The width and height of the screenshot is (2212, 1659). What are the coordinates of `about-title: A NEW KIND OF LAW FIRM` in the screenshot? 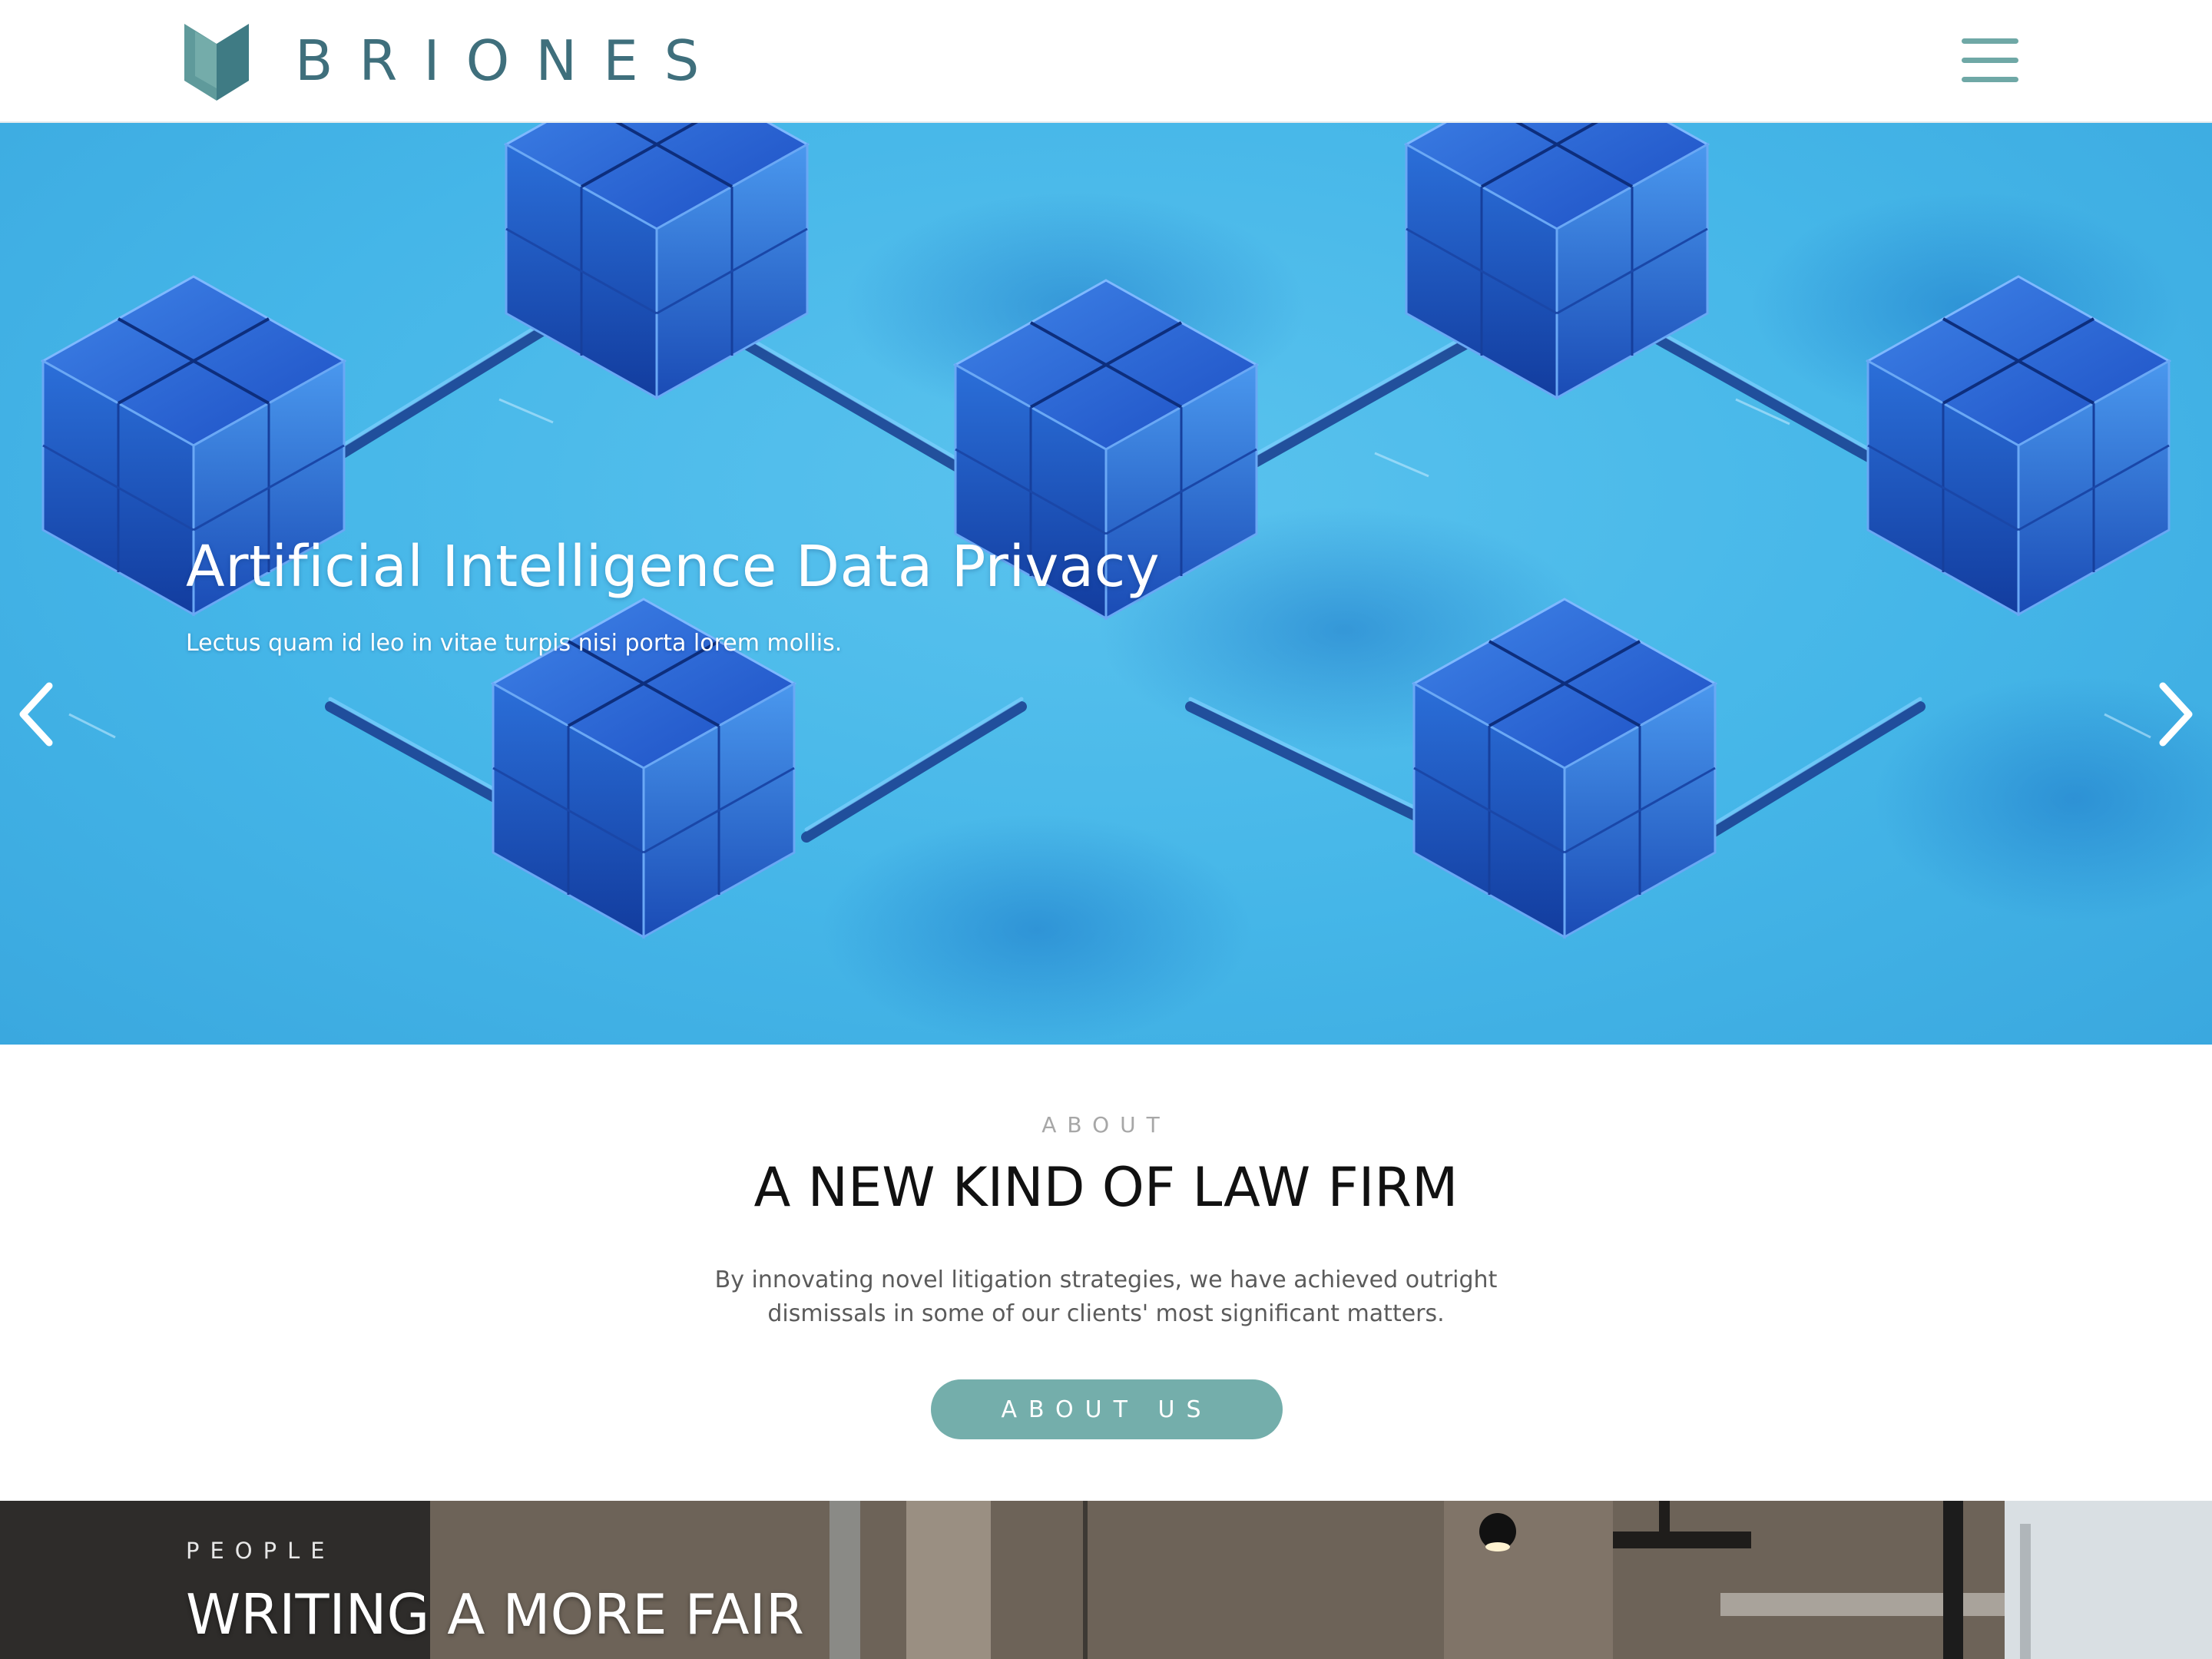 It's located at (1106, 1187).